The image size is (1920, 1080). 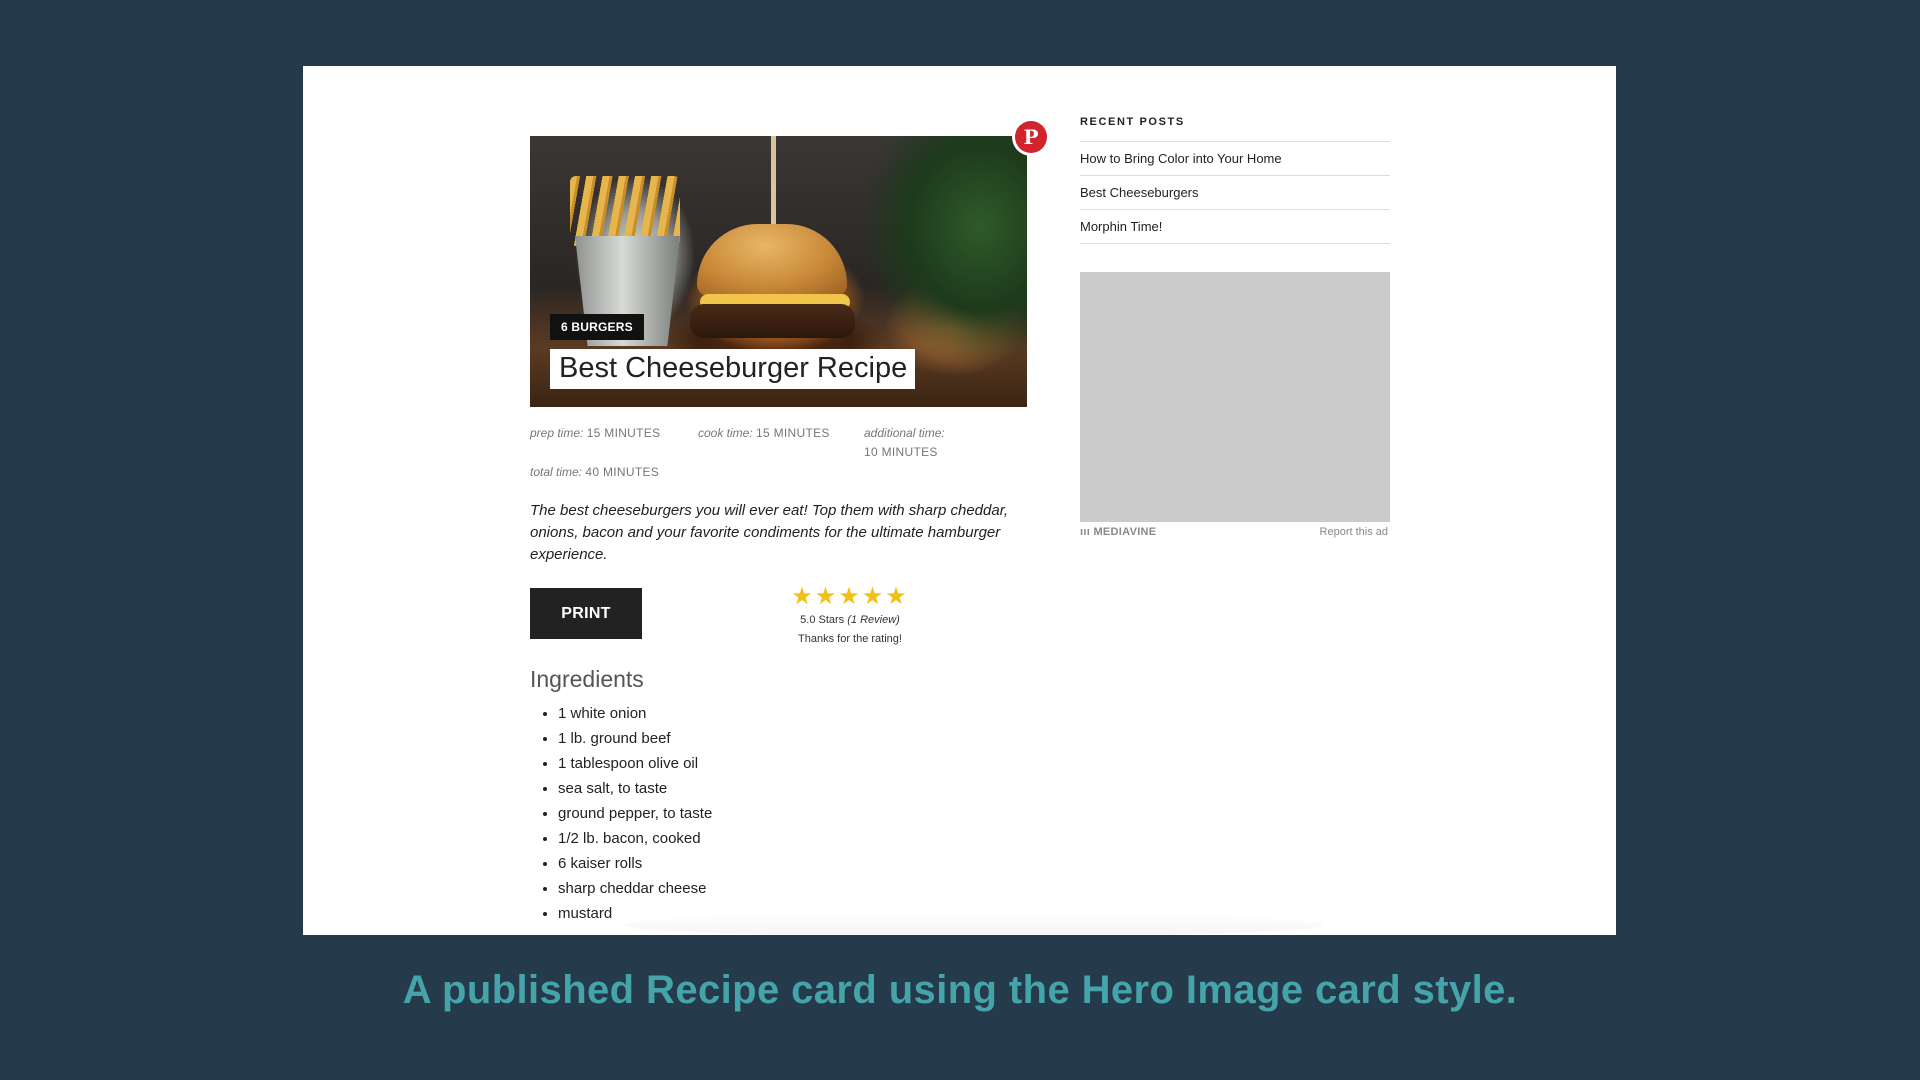 I want to click on pinterest-icon: P, so click(x=1031, y=137).